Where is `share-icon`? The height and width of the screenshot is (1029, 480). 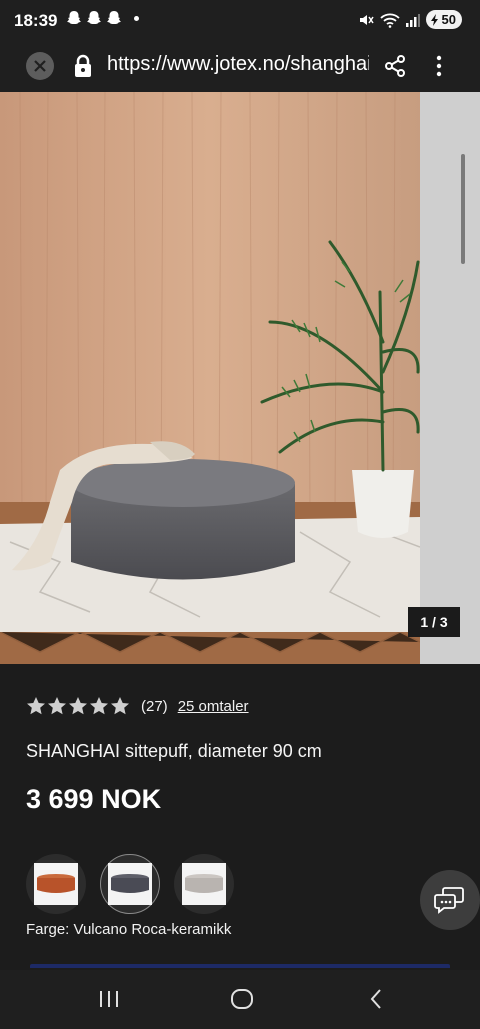
share-icon is located at coordinates (395, 66).